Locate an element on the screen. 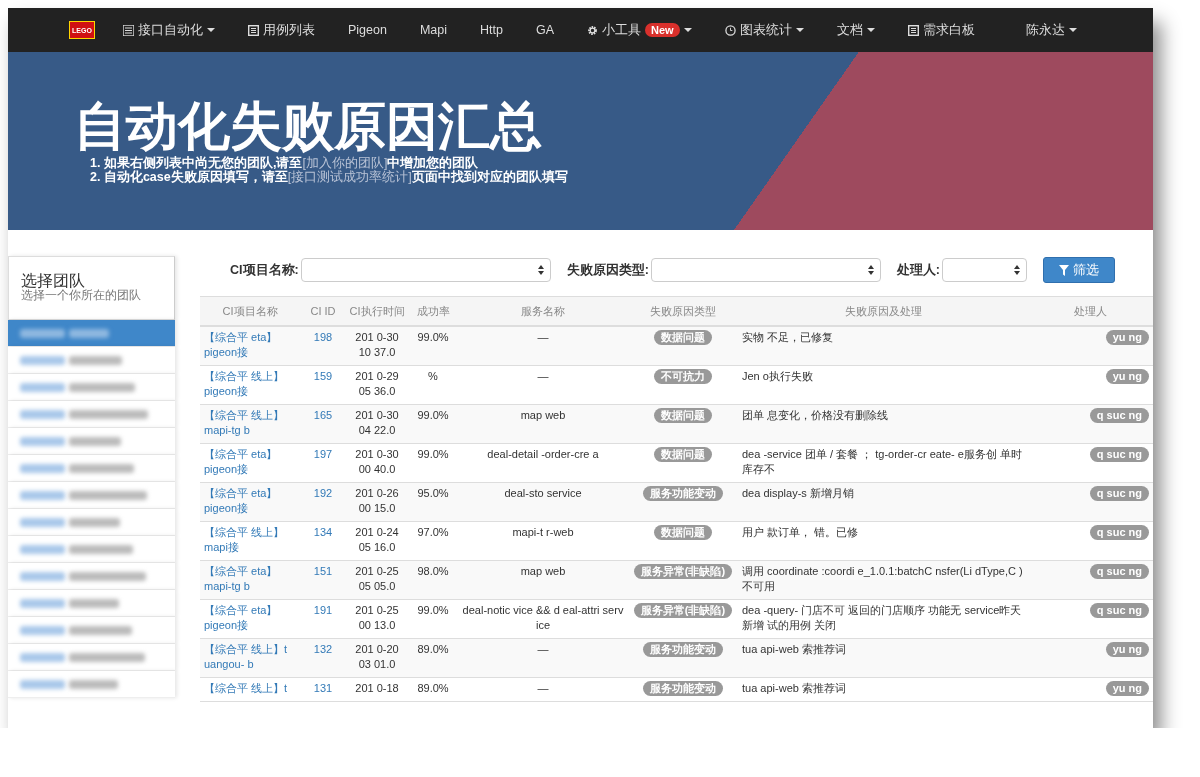 The width and height of the screenshot is (1200, 777). settings-icon is located at coordinates (593, 30).